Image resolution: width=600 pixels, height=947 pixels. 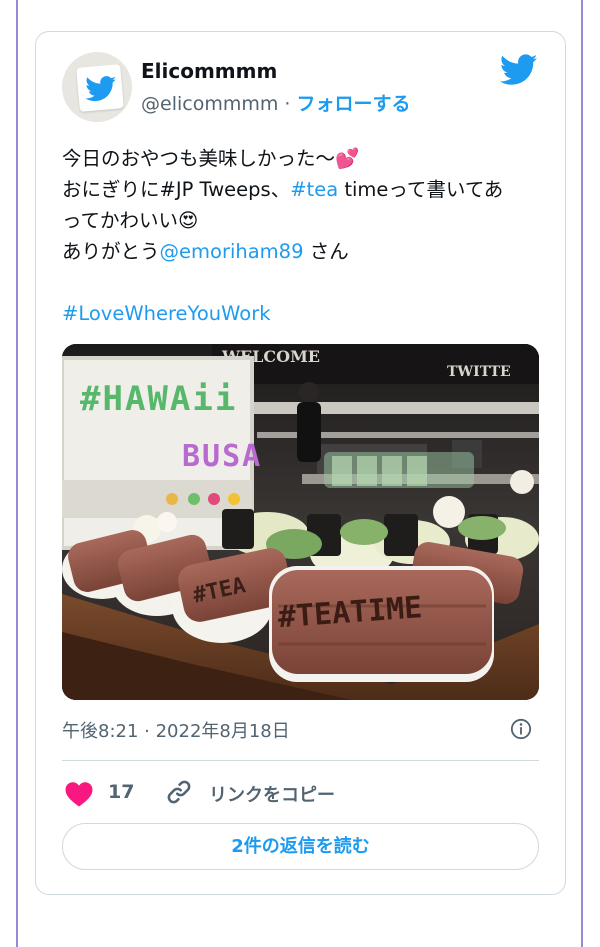 I want to click on avatar, so click(x=97, y=87).